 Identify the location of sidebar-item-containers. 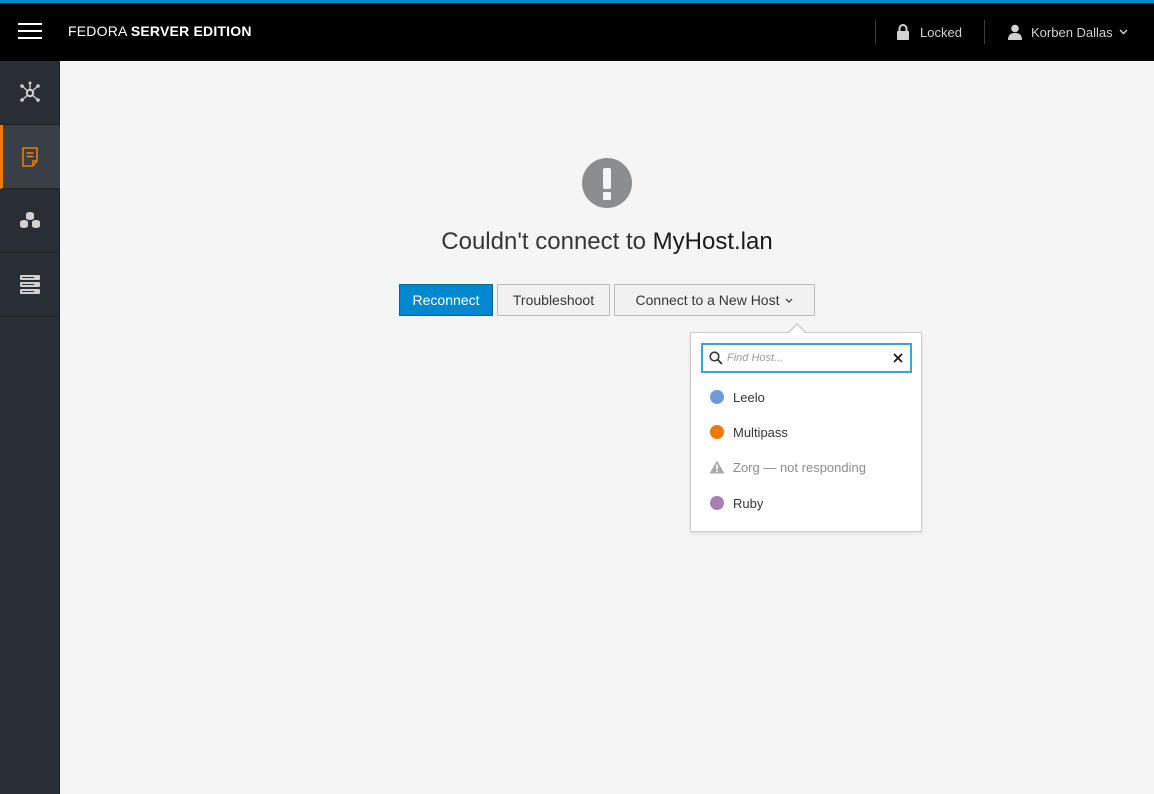
(30, 221).